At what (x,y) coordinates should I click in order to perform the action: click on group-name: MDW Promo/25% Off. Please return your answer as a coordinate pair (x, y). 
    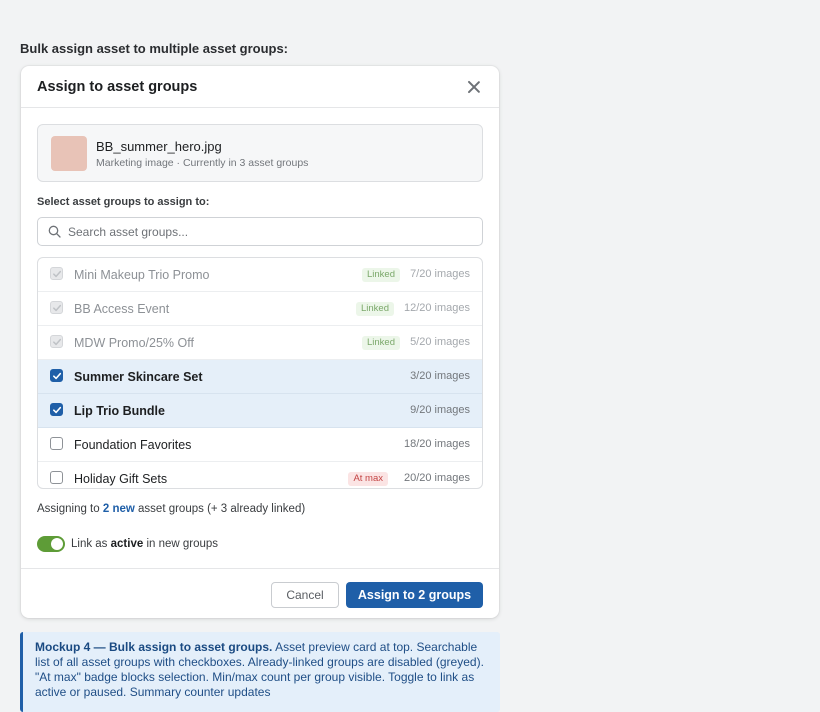
    Looking at the image, I should click on (134, 343).